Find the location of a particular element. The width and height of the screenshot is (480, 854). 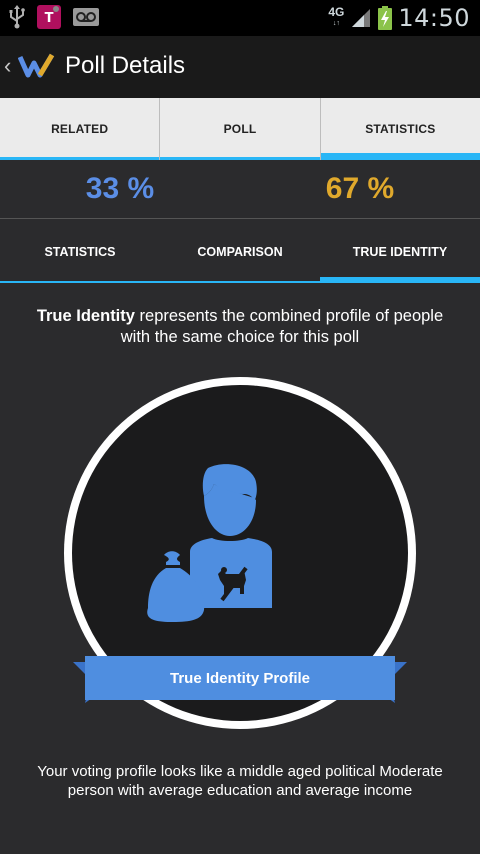

tab-related: RELATED is located at coordinates (80, 129).